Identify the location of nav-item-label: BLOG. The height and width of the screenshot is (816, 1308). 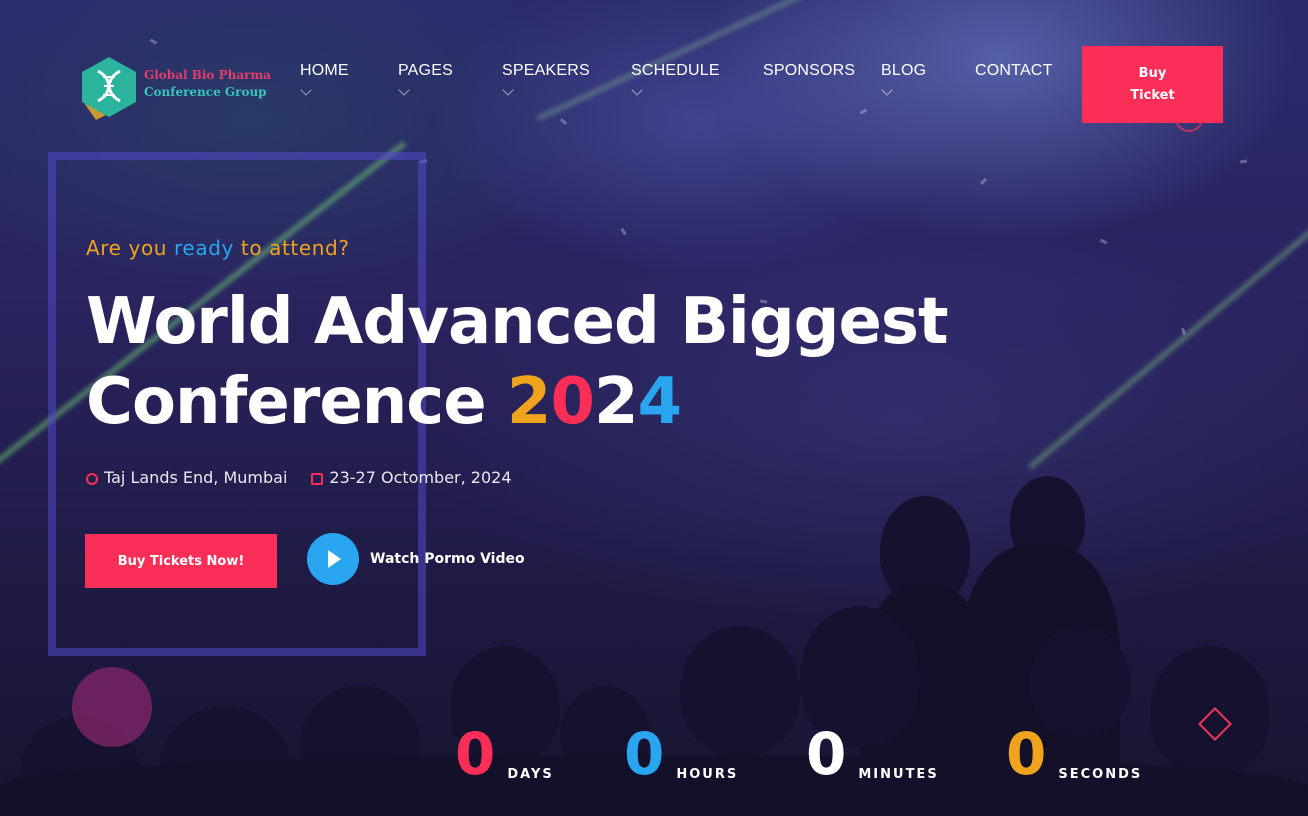
(904, 70).